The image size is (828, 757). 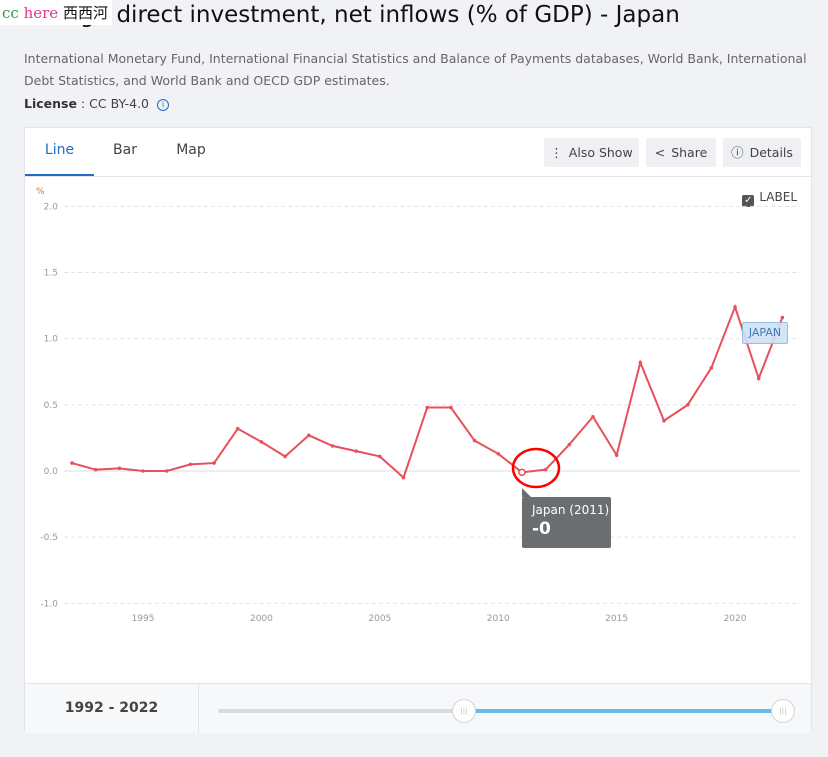 I want to click on data-point-1996, so click(x=166, y=471).